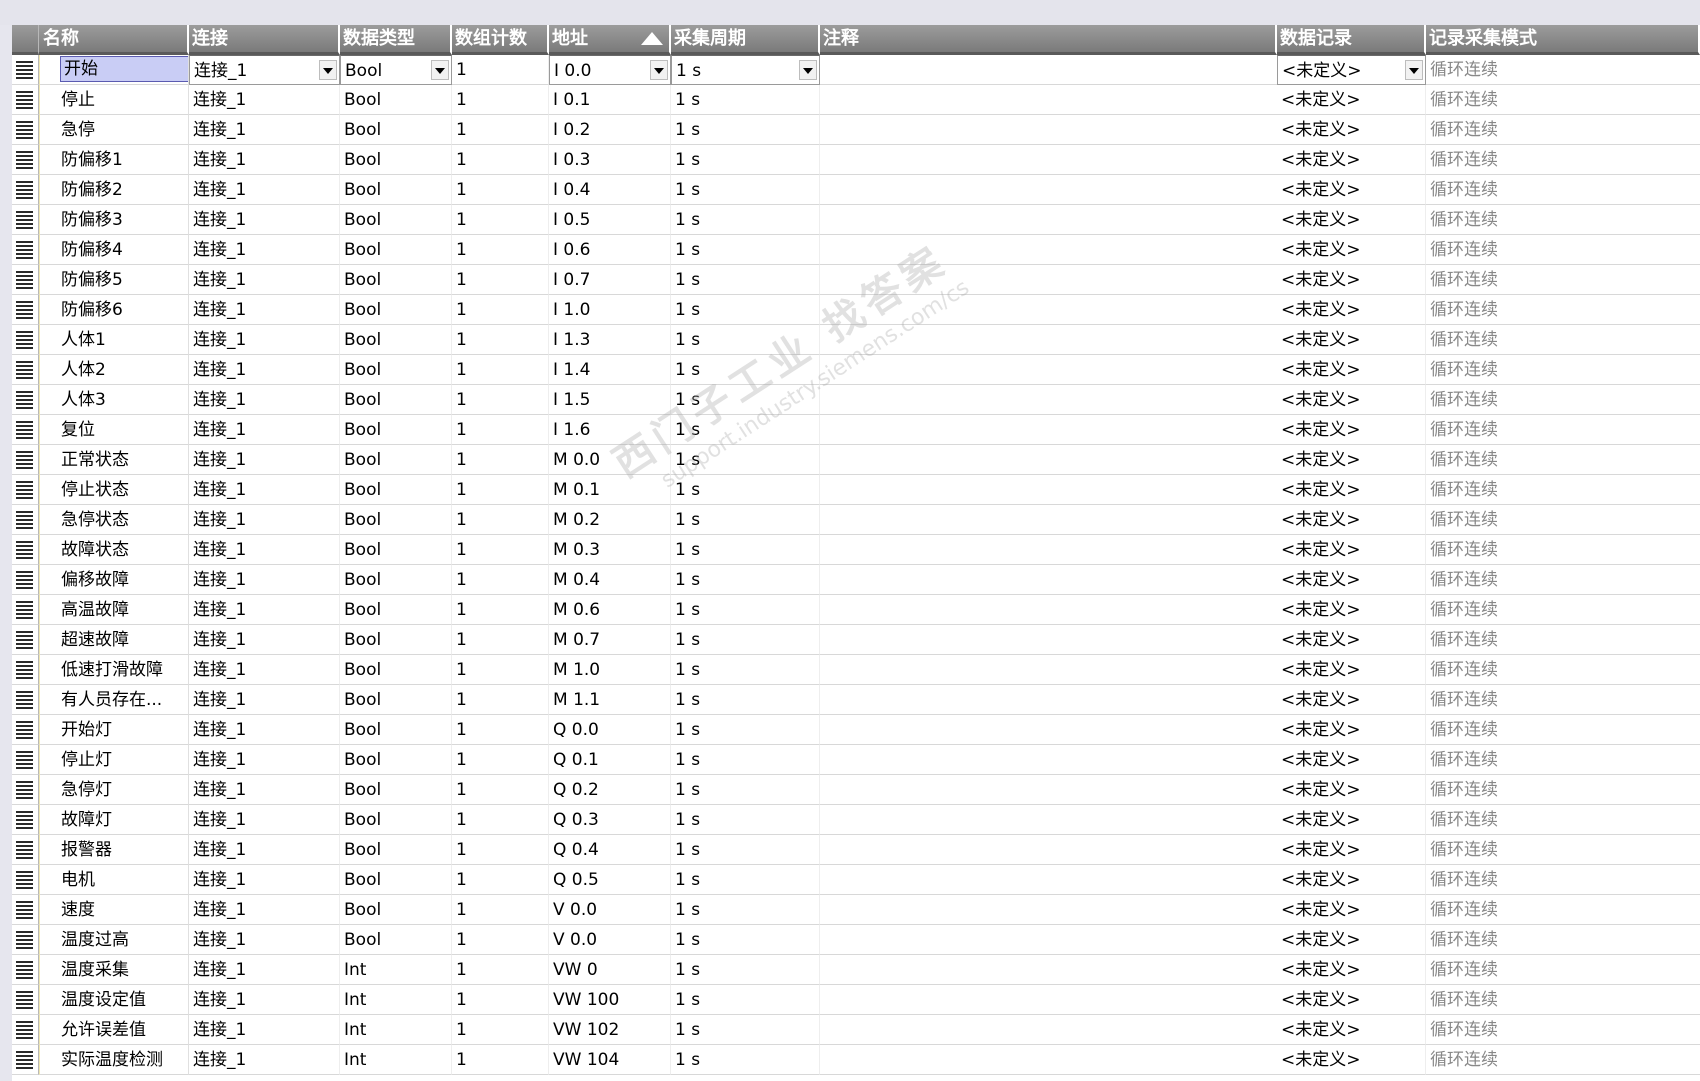 This screenshot has height=1081, width=1700. Describe the element at coordinates (610, 100) in the screenshot. I see `address-cell: I 0.1` at that location.